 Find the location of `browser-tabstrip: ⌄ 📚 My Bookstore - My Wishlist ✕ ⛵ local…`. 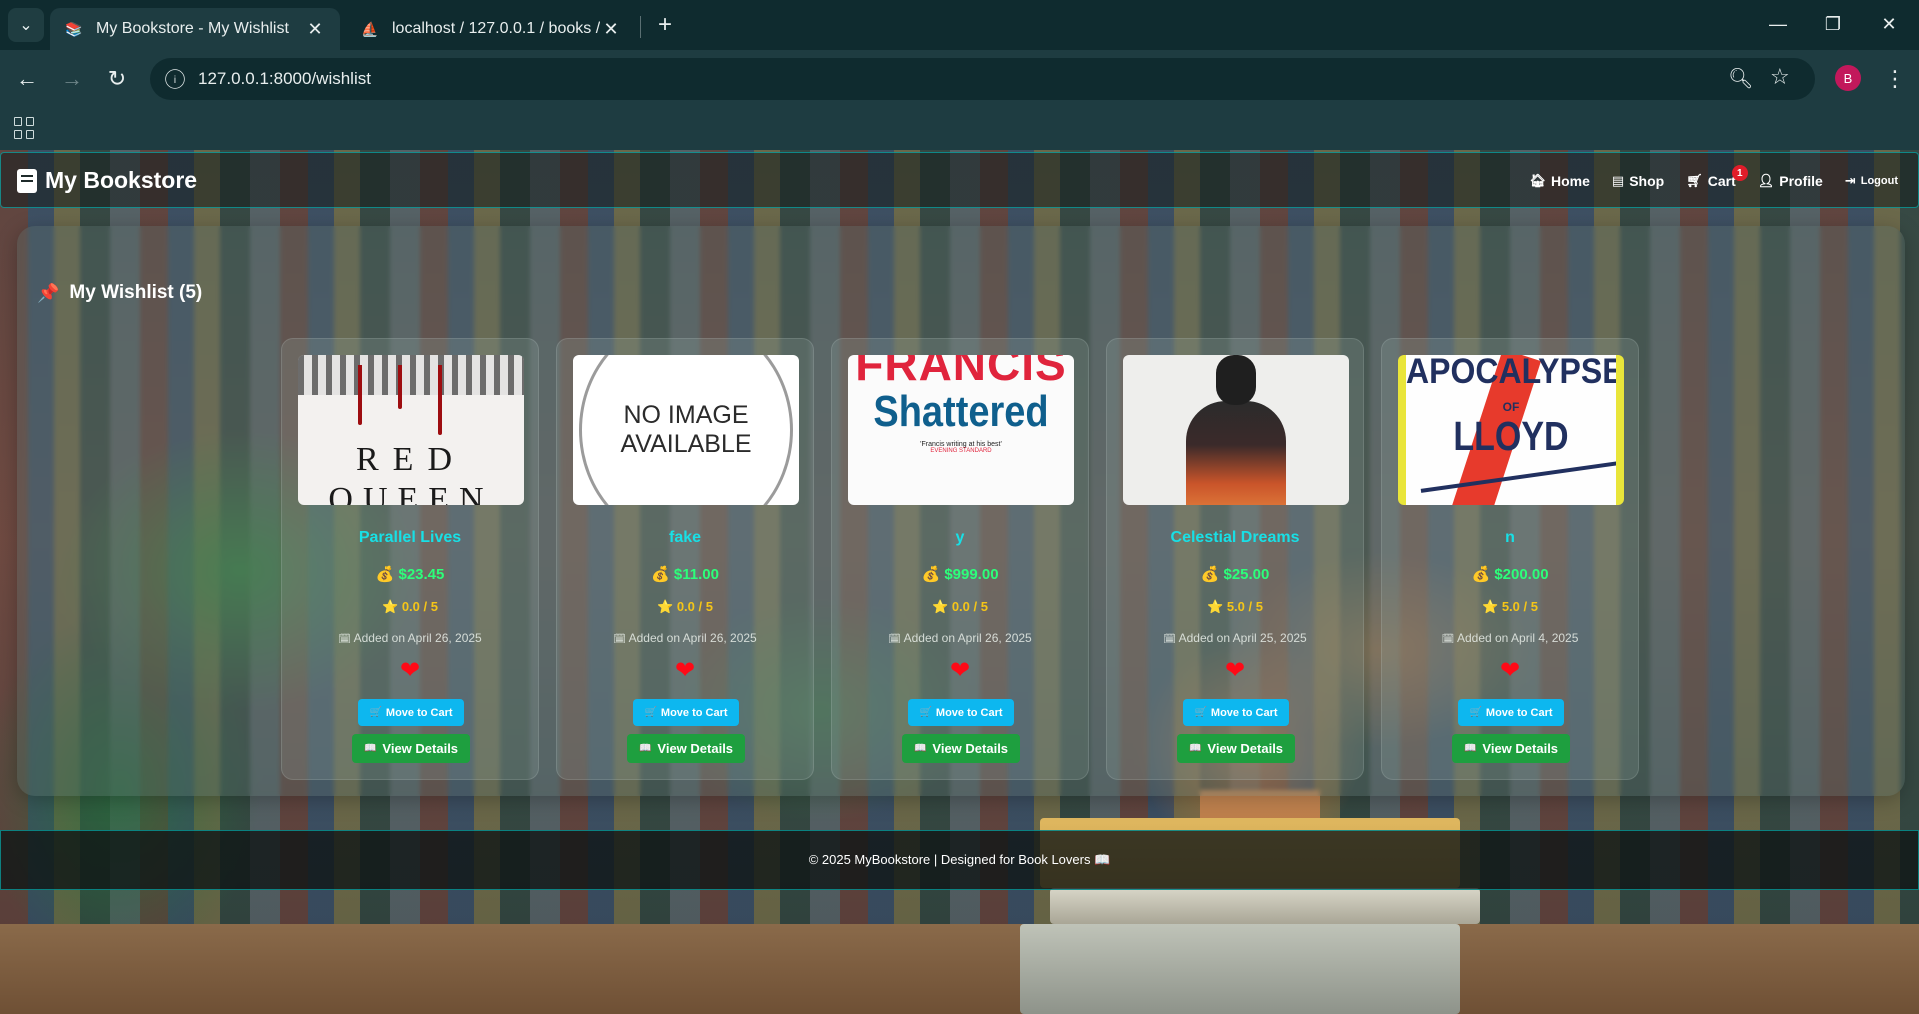

browser-tabstrip: ⌄ 📚 My Bookstore - My Wishlist ✕ ⛵ local… is located at coordinates (959, 25).